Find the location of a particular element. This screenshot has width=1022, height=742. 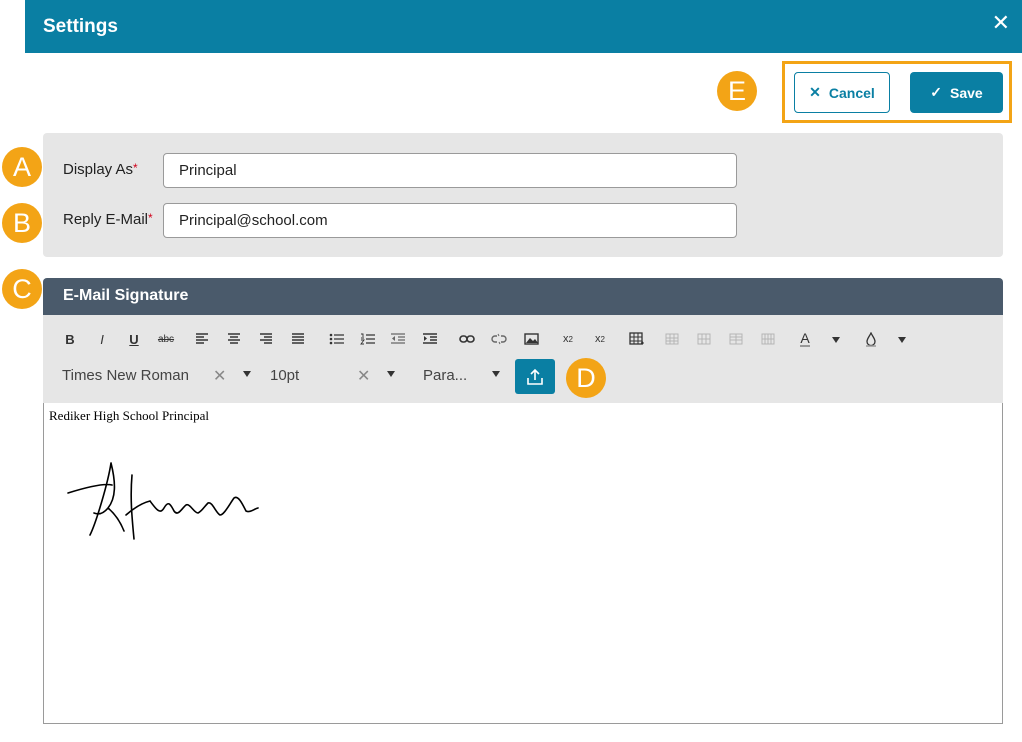

table-delete-column-icon is located at coordinates (768, 339).